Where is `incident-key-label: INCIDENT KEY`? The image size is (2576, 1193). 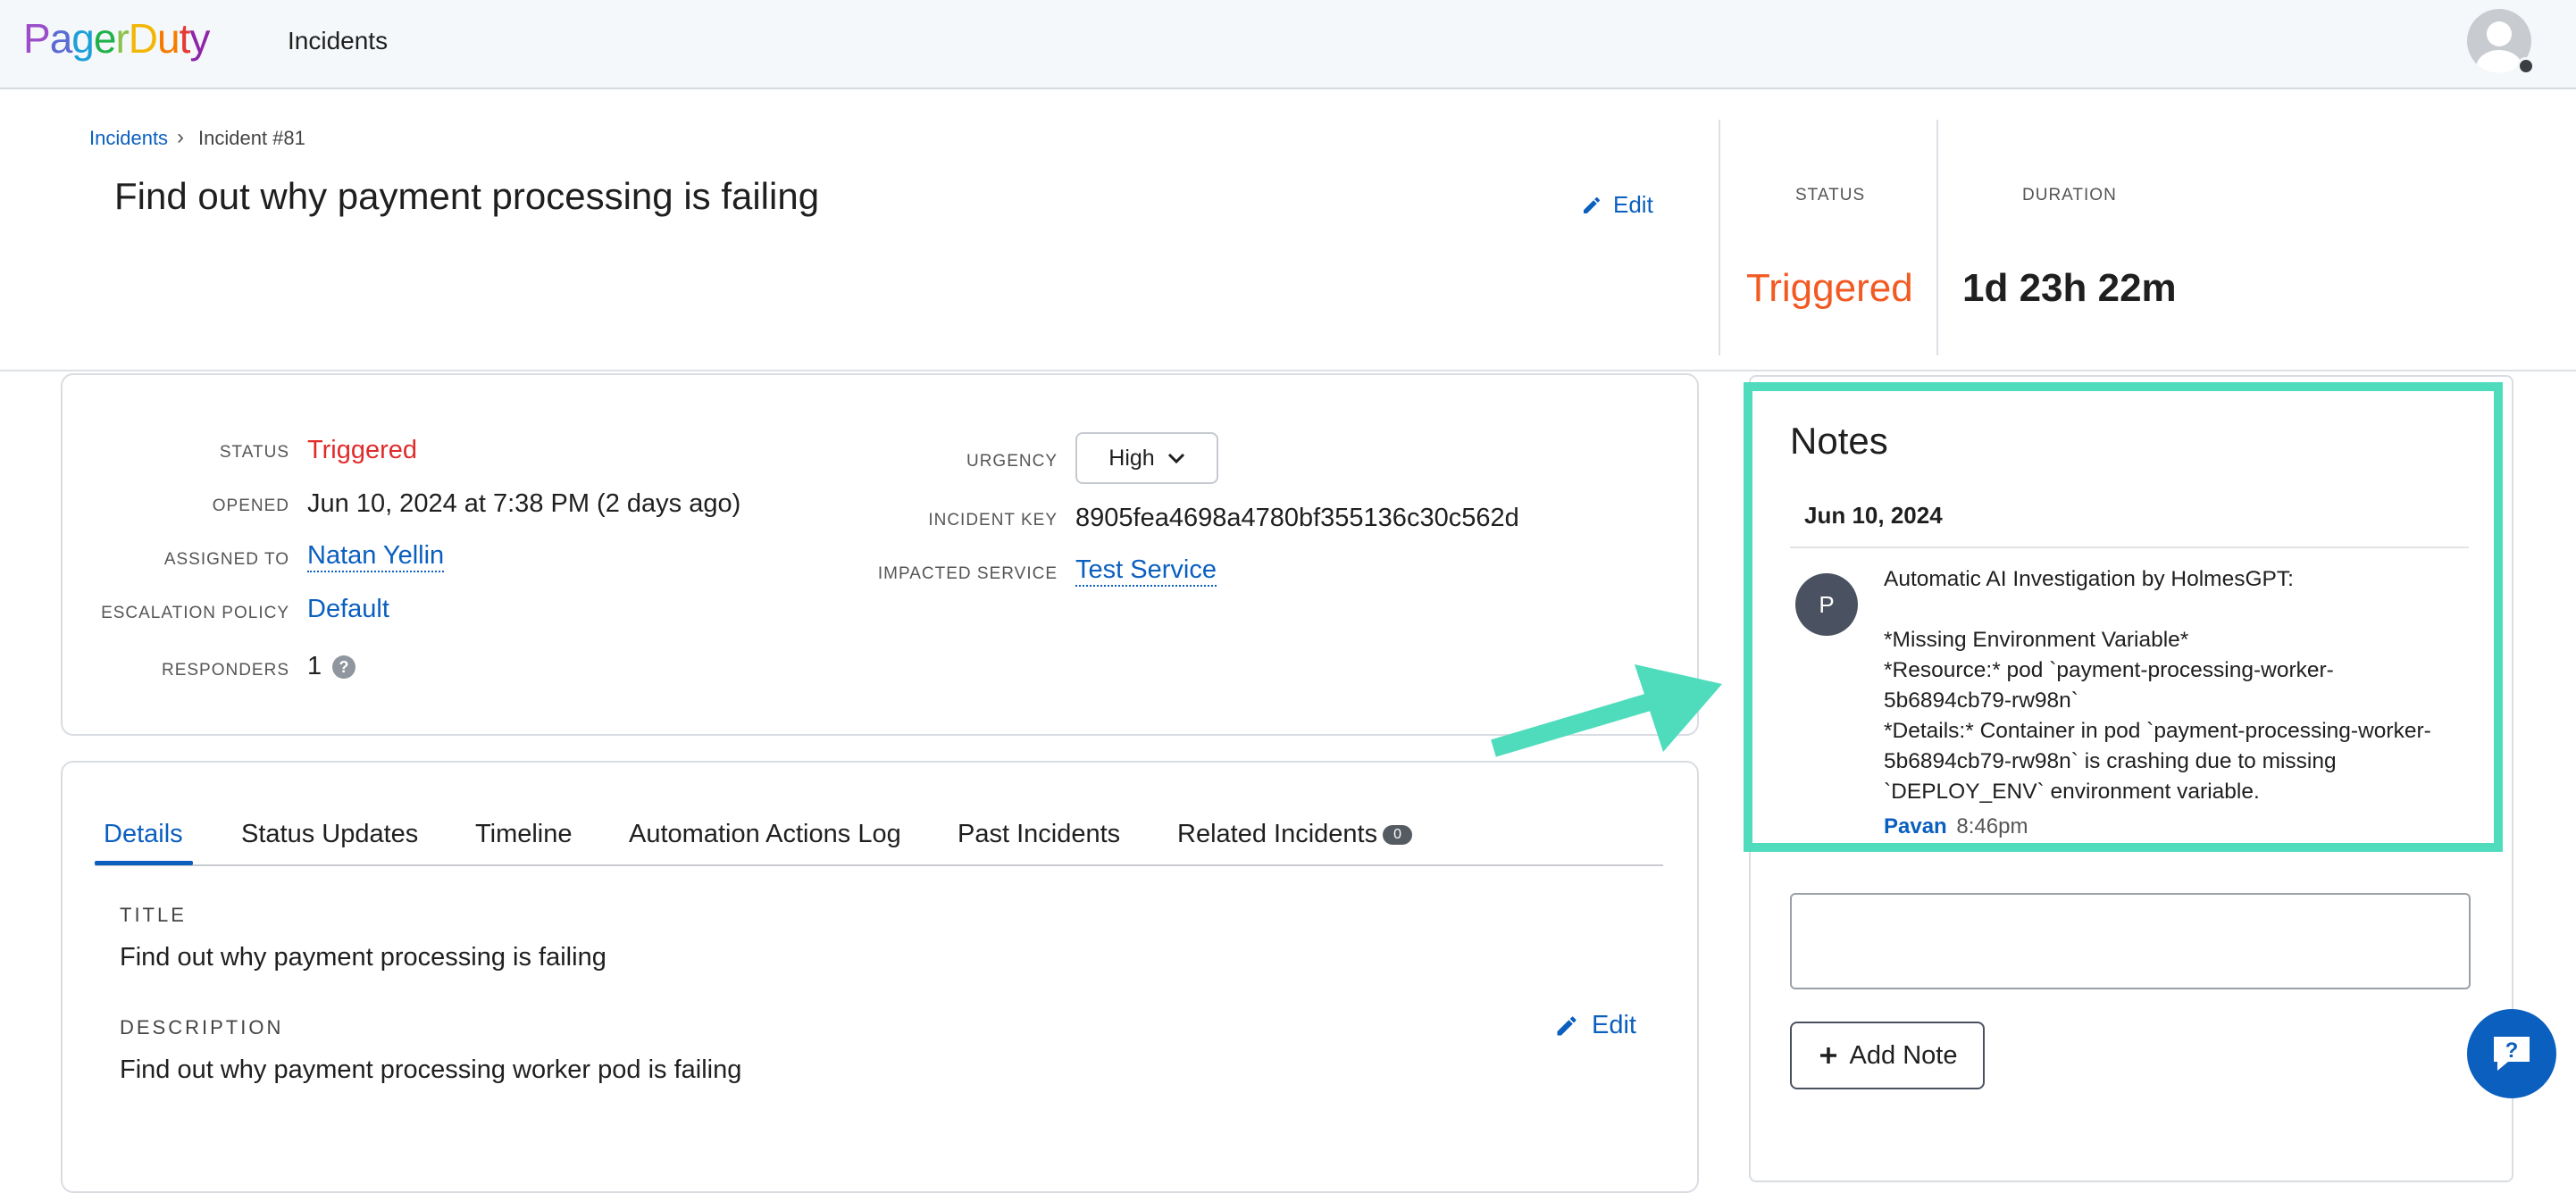 incident-key-label: INCIDENT KEY is located at coordinates (993, 520).